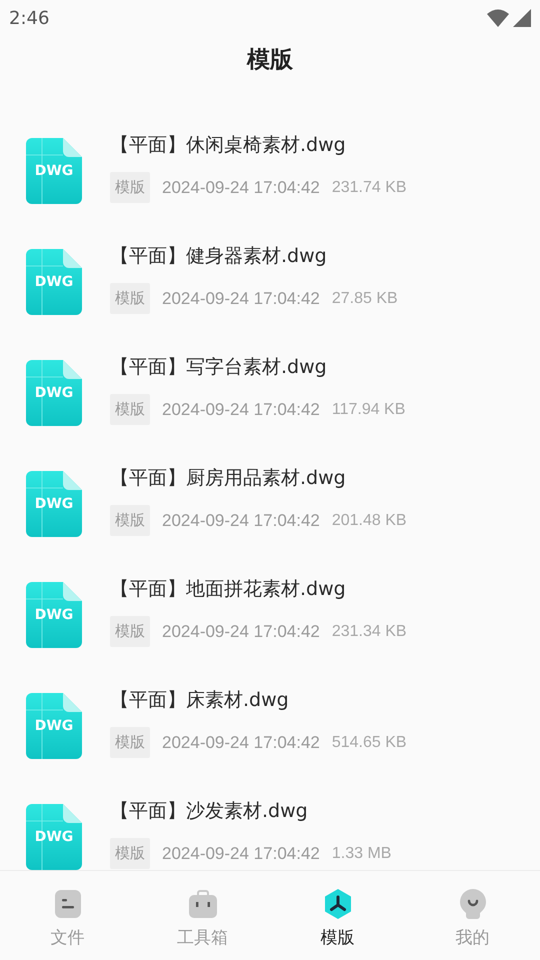  What do you see at coordinates (219, 256) in the screenshot?
I see `file-name: 【平面】健身器素材.dwg` at bounding box center [219, 256].